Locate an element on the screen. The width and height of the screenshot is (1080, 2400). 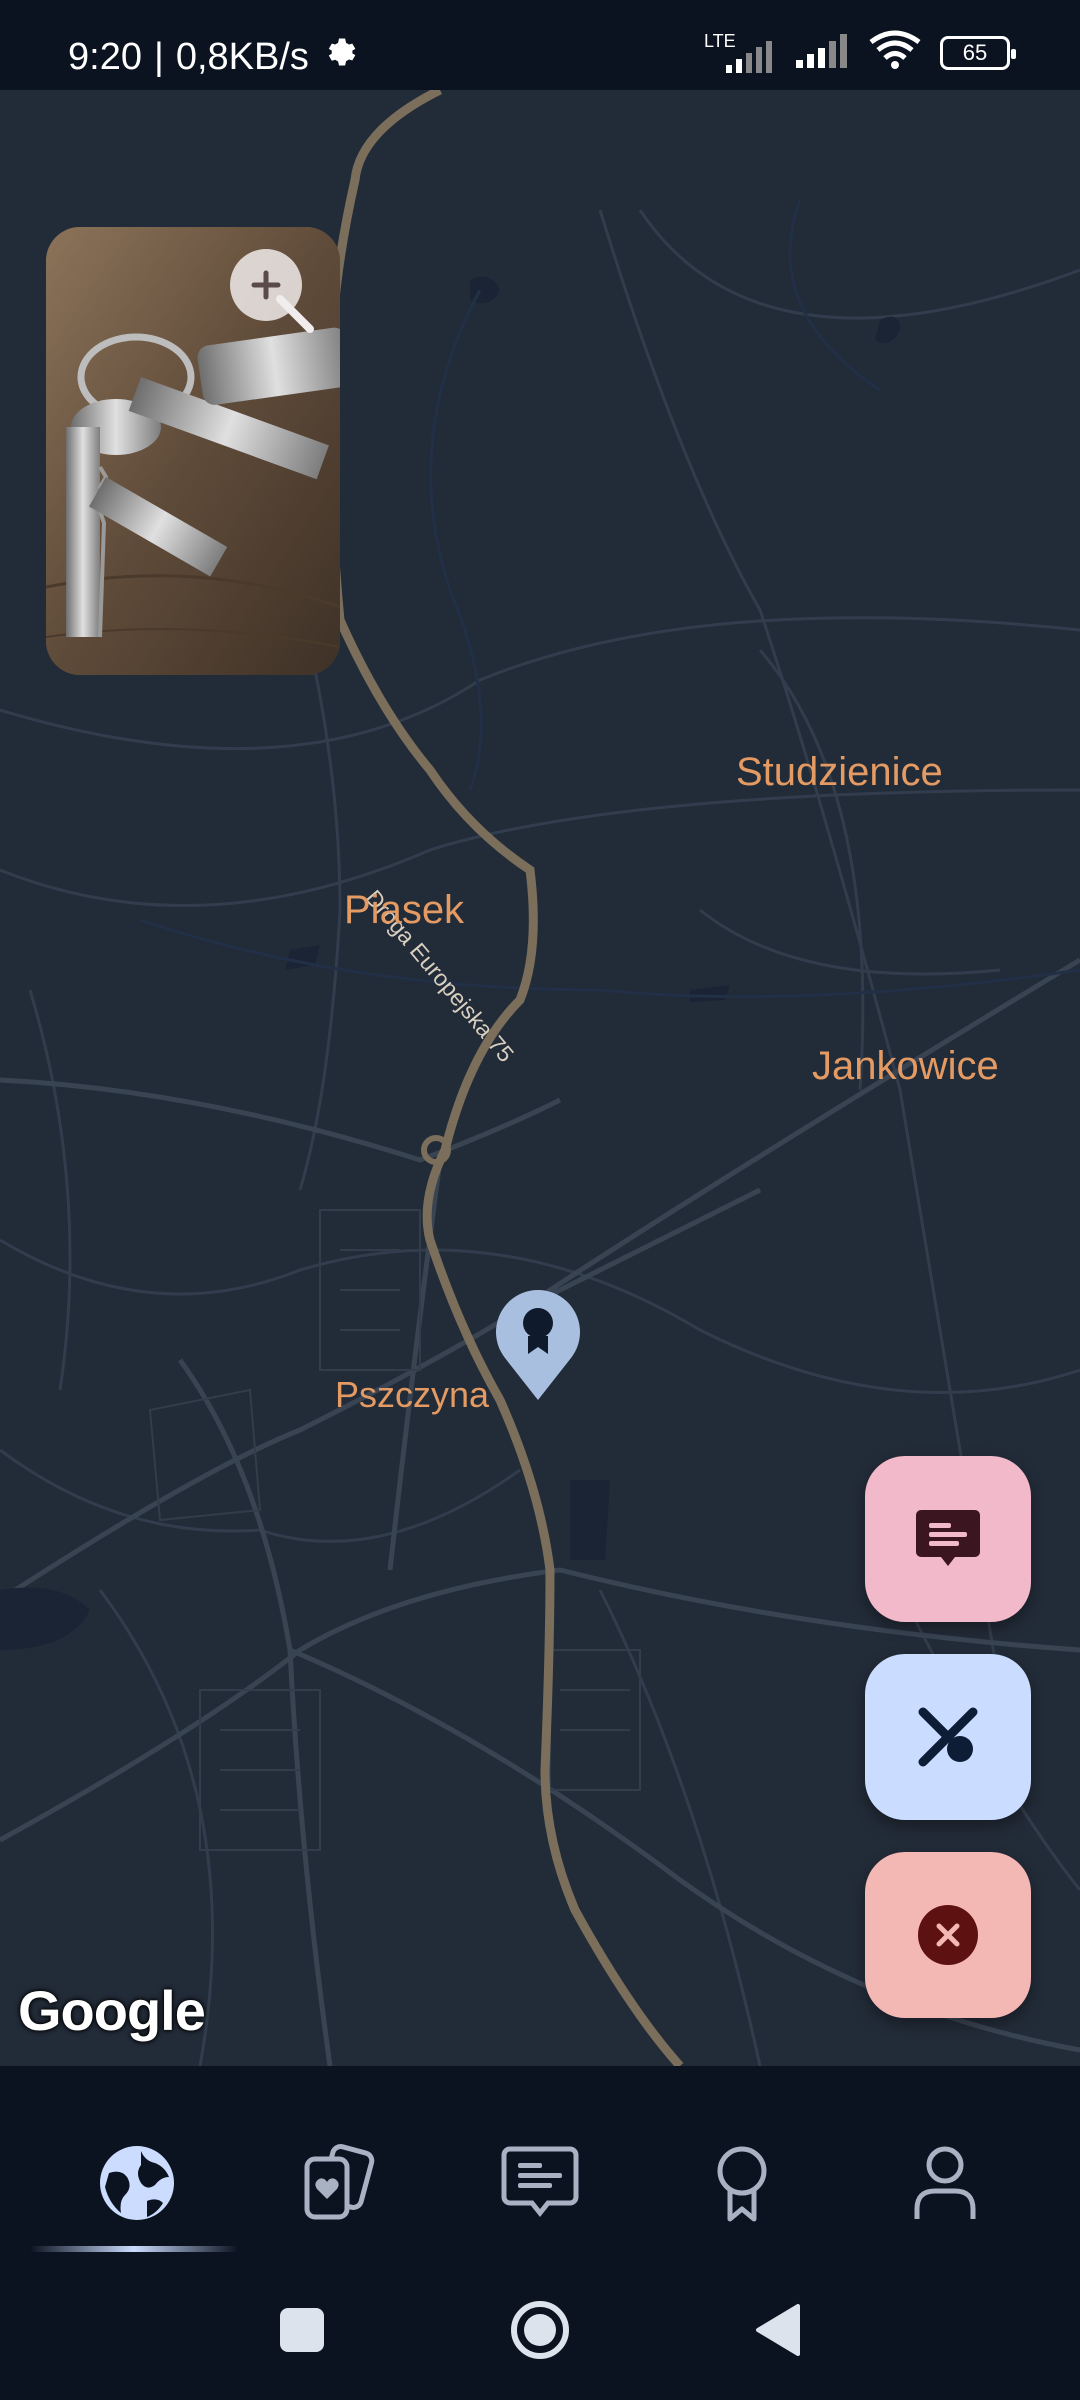
close-fab-button is located at coordinates (948, 1935).